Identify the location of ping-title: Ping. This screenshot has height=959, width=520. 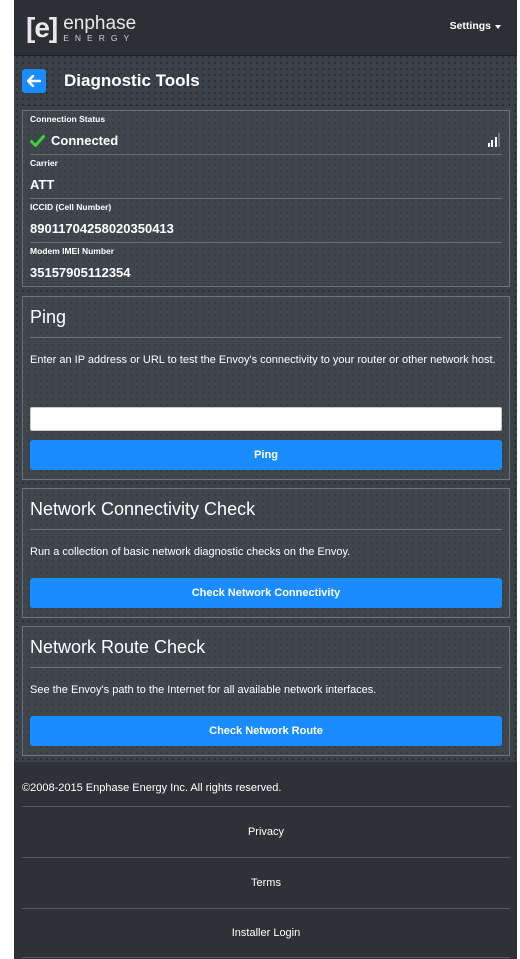
(48, 317).